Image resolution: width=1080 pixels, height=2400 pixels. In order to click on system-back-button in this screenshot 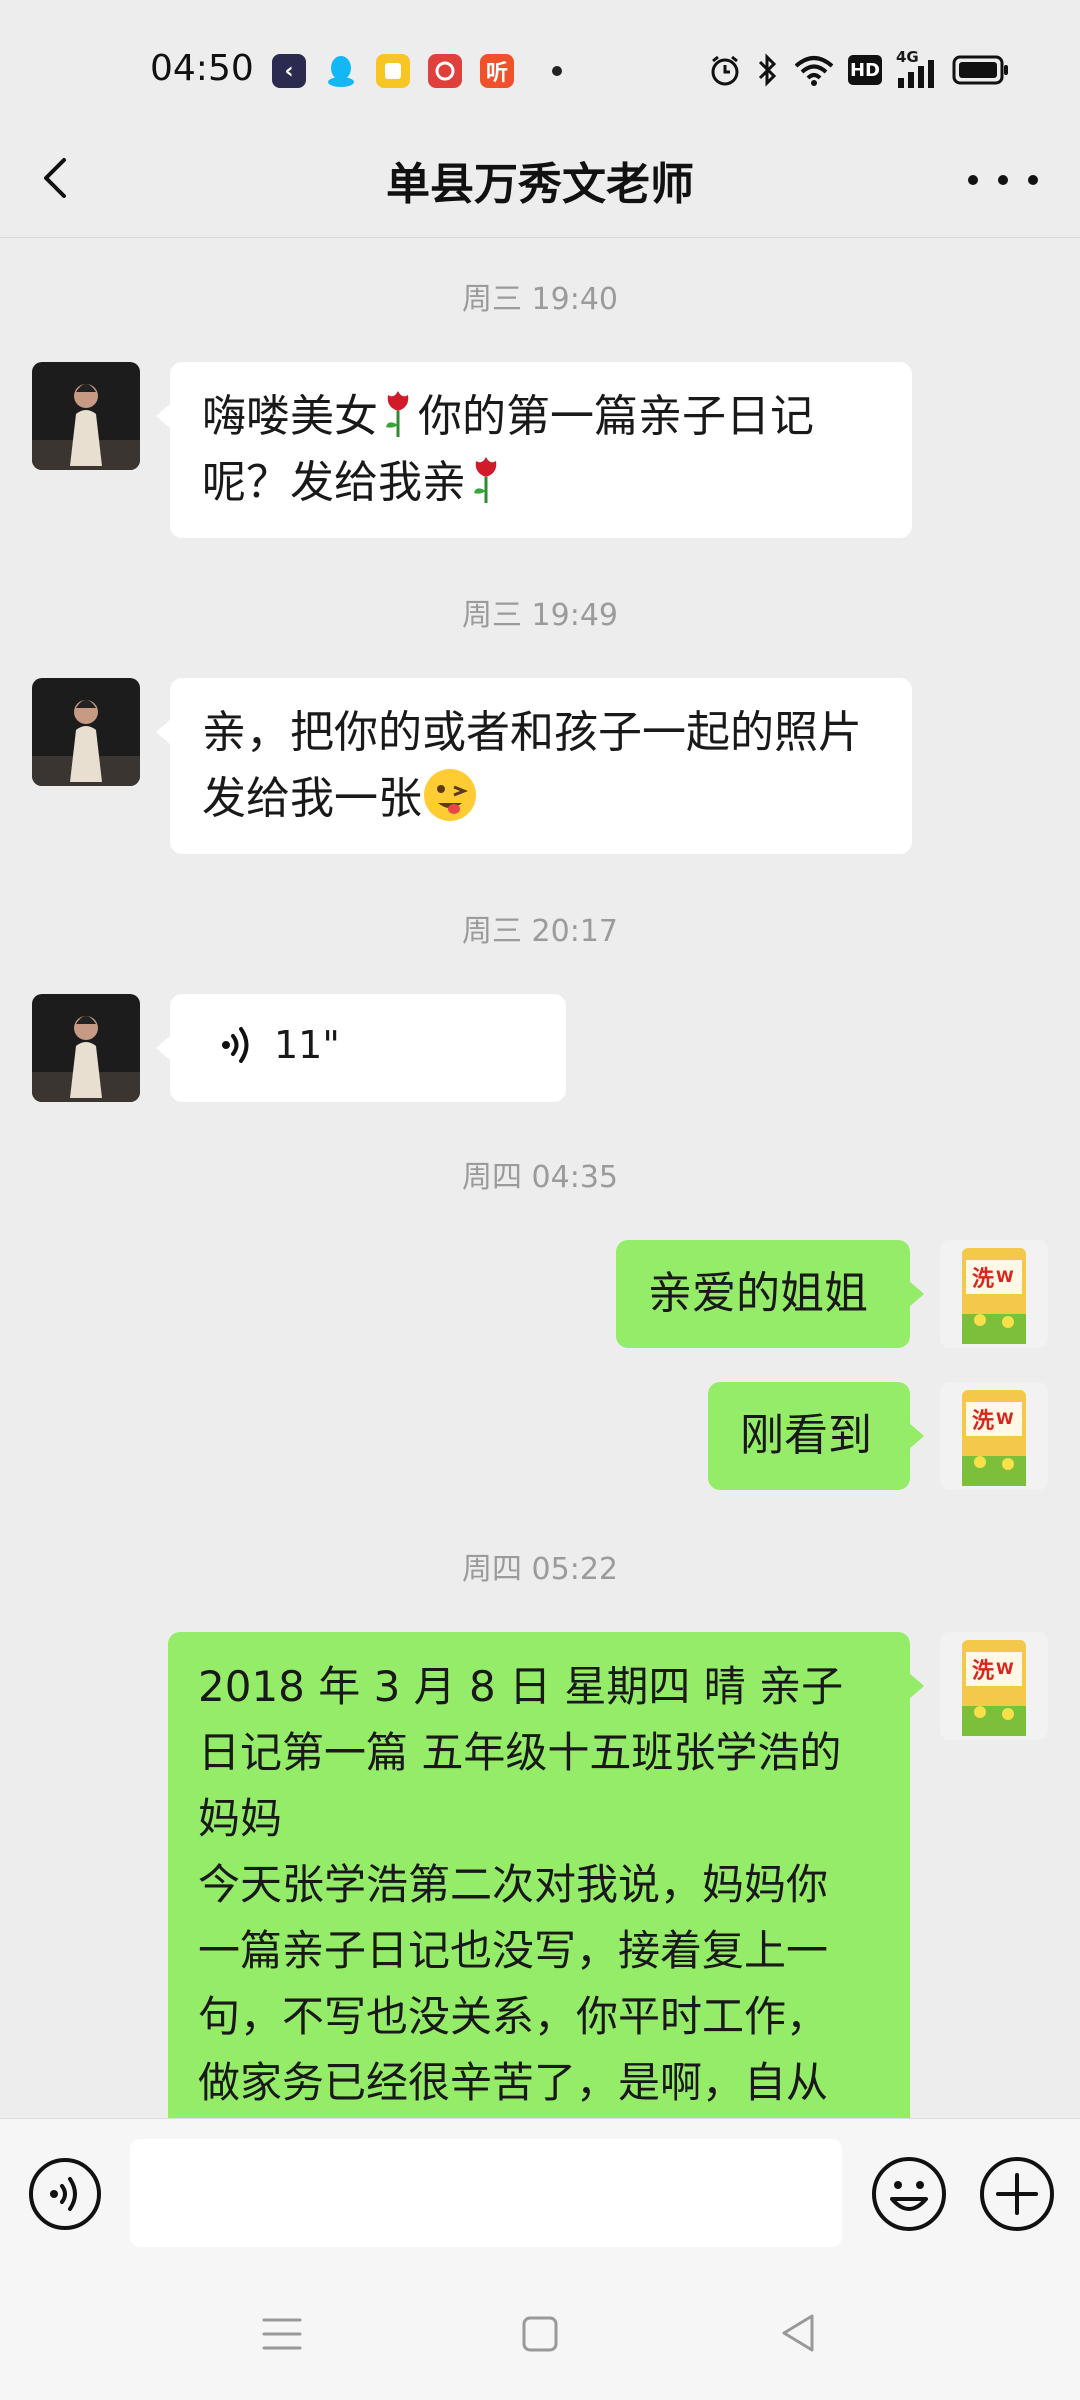, I will do `click(798, 2333)`.